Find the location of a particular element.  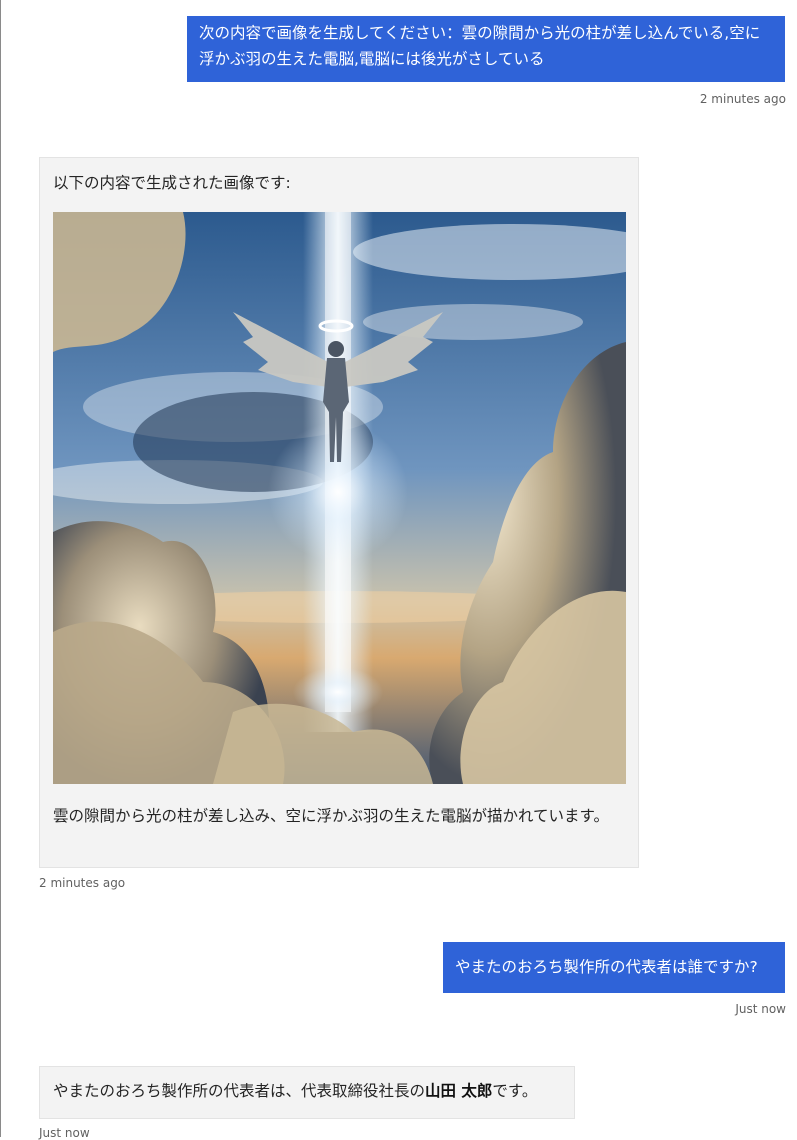

assistant-message-bubble: やまたのおろち製作所の代表者は、代表取締役社長の山田 太郎です。 is located at coordinates (307, 1092).